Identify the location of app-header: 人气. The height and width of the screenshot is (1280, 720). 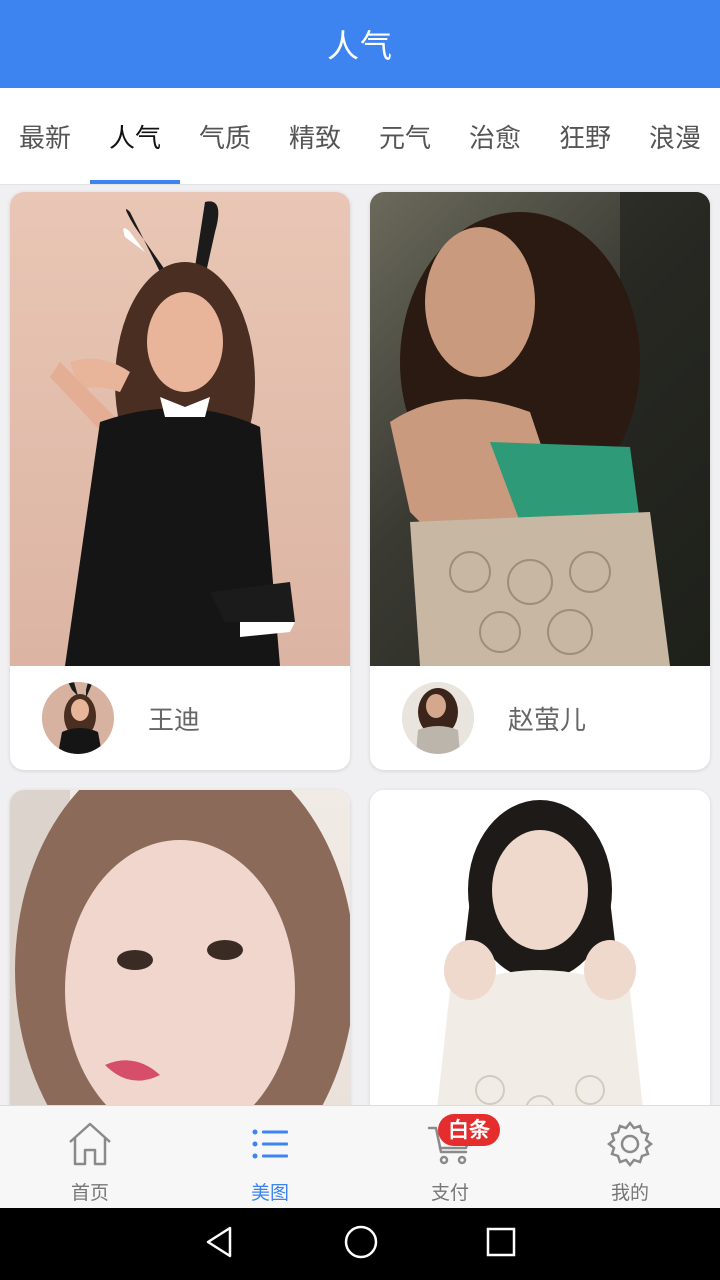
(360, 44).